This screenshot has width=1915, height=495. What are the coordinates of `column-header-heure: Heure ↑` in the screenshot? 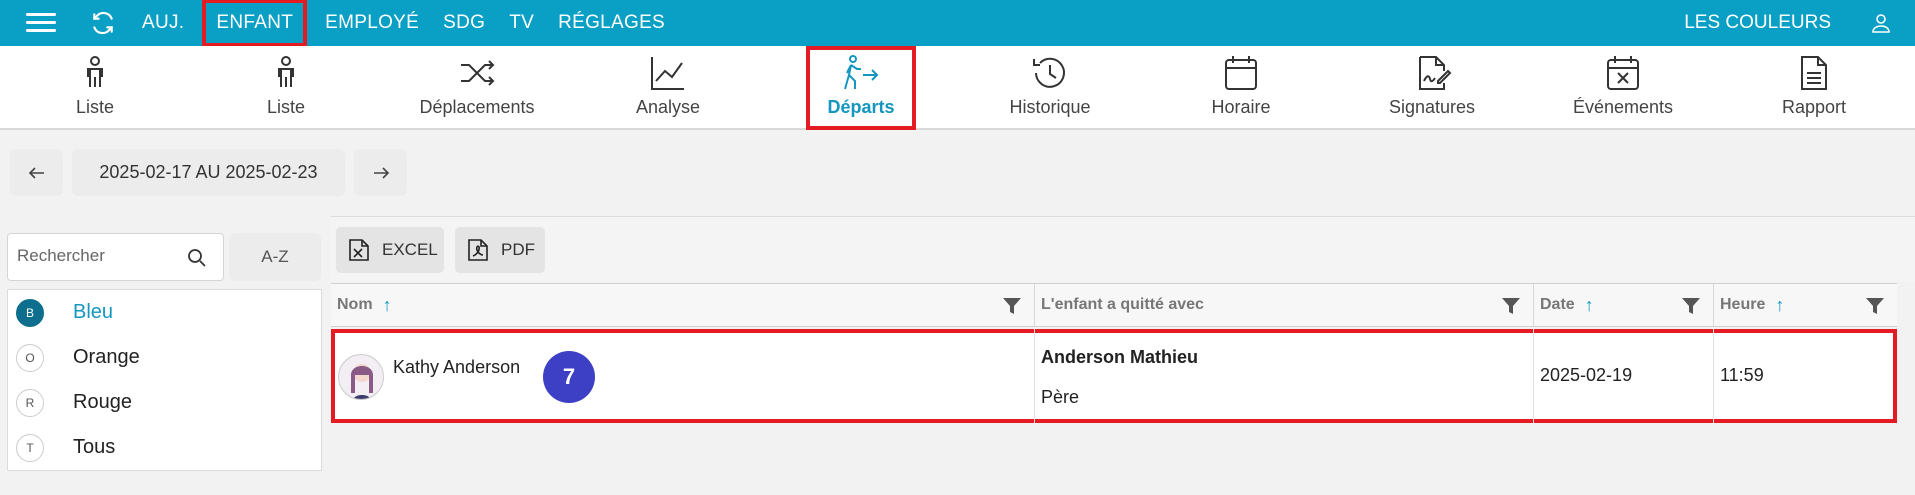 It's located at (1805, 305).